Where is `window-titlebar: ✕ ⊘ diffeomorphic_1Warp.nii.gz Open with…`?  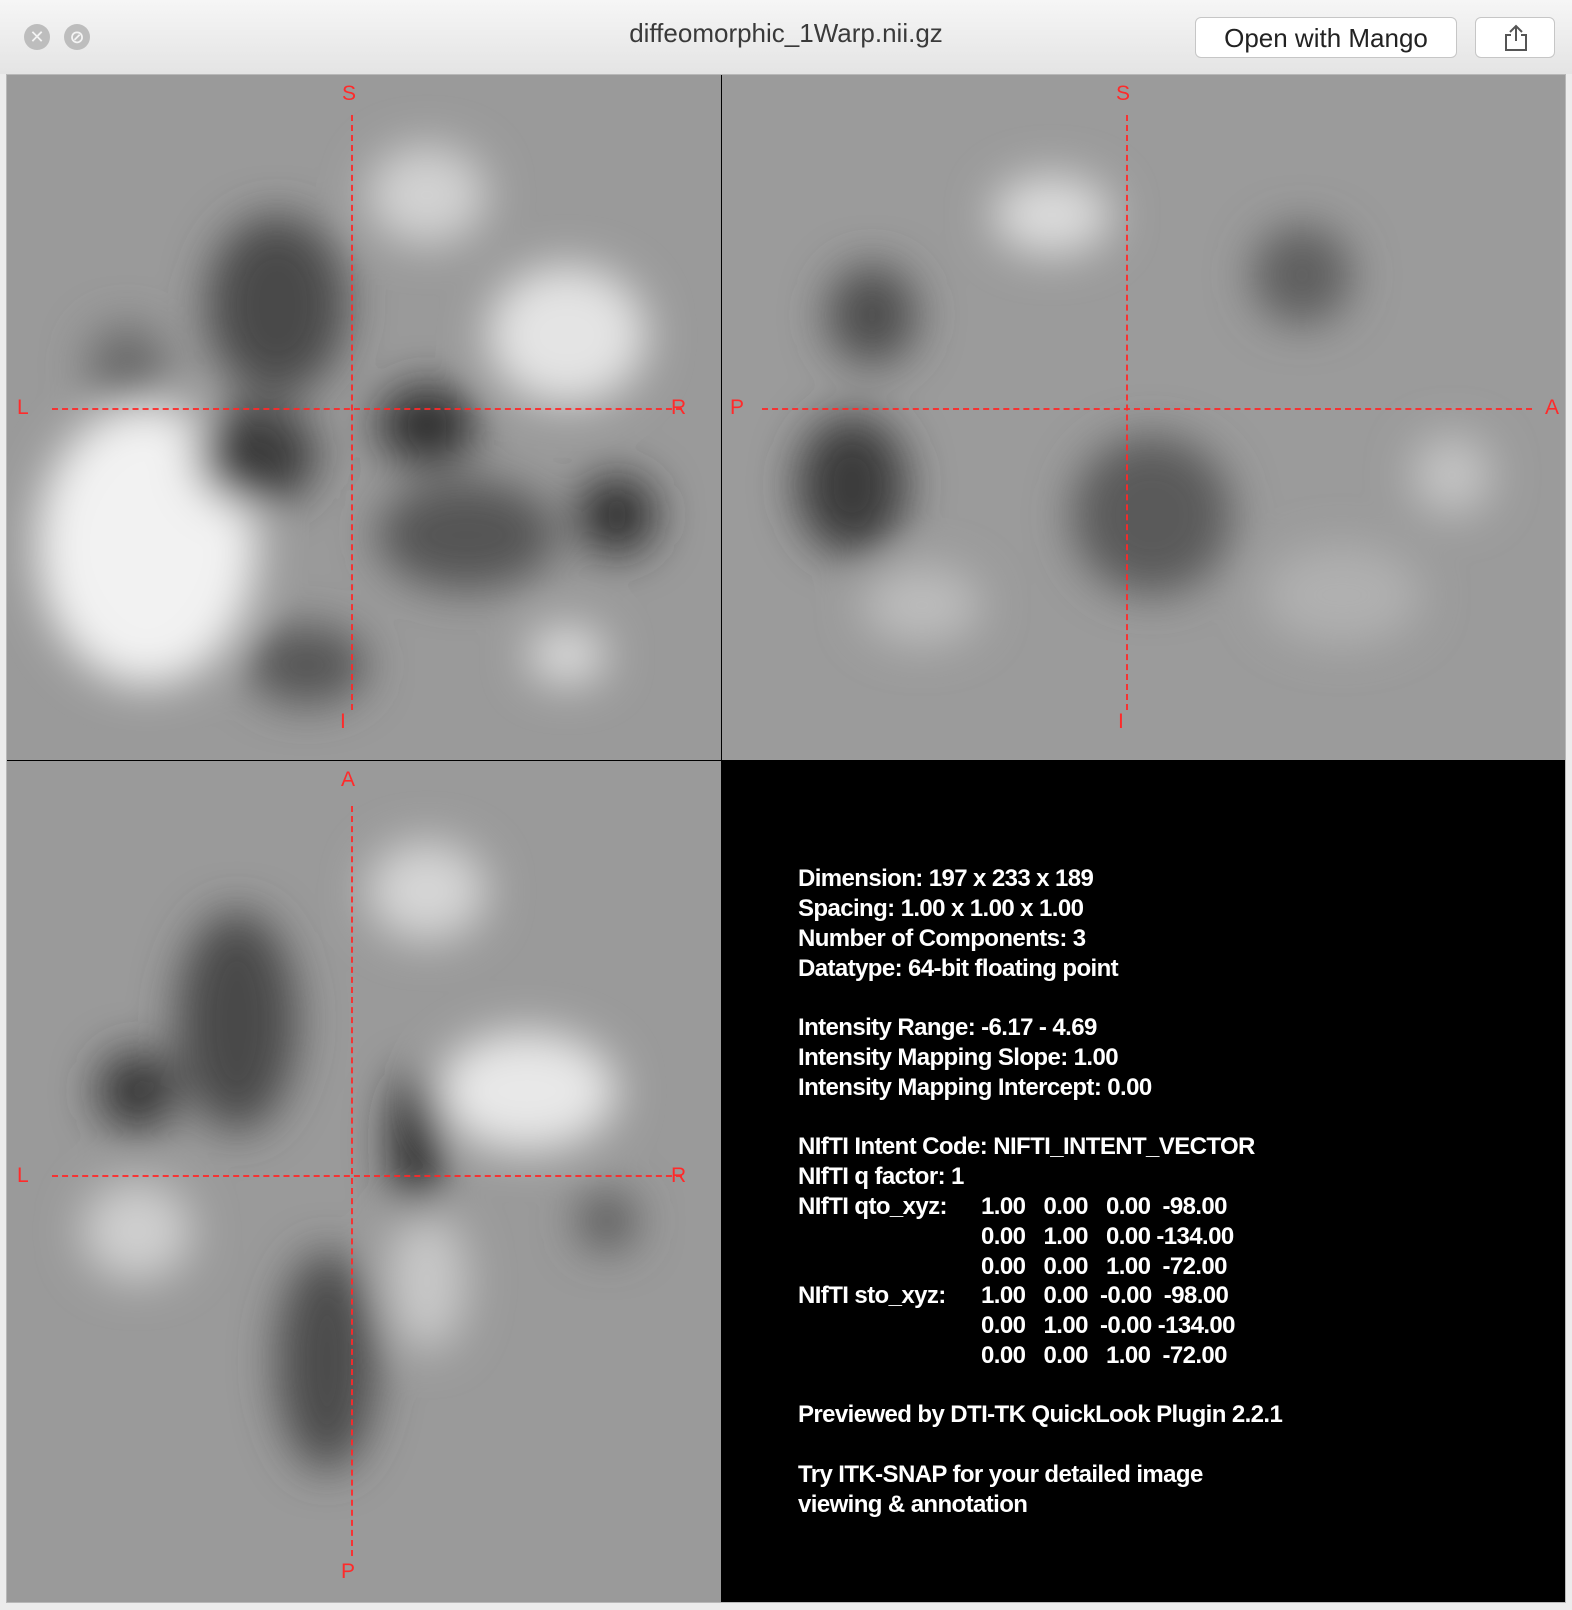
window-titlebar: ✕ ⊘ diffeomorphic_1Warp.nii.gz Open with… is located at coordinates (786, 37).